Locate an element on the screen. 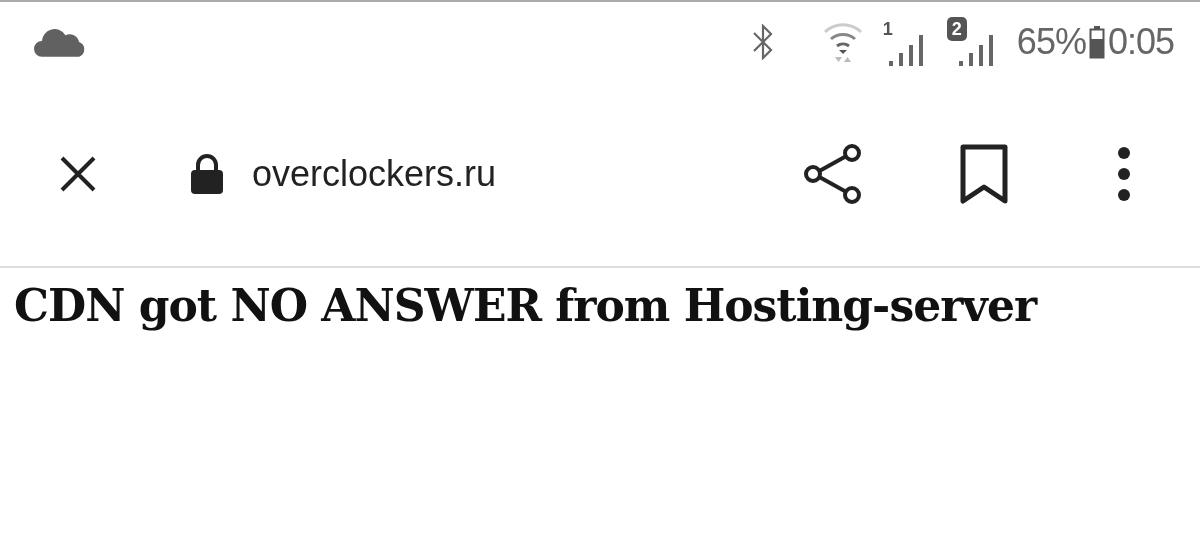 Image resolution: width=1200 pixels, height=540 pixels. cloud-icon is located at coordinates (60, 42).